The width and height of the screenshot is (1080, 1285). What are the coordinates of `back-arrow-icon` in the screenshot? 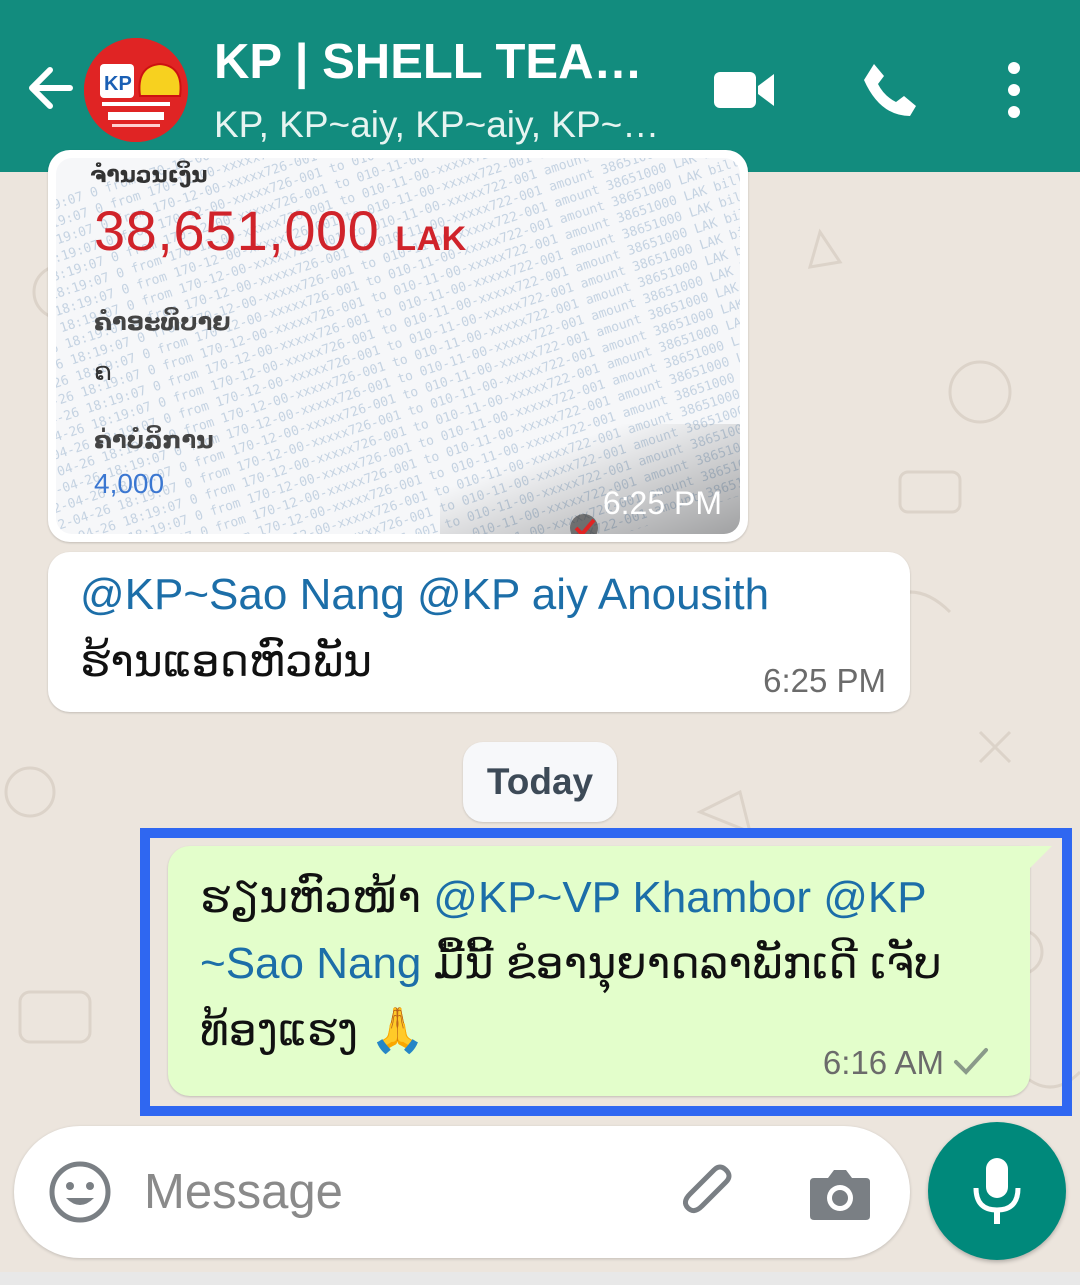 It's located at (50, 88).